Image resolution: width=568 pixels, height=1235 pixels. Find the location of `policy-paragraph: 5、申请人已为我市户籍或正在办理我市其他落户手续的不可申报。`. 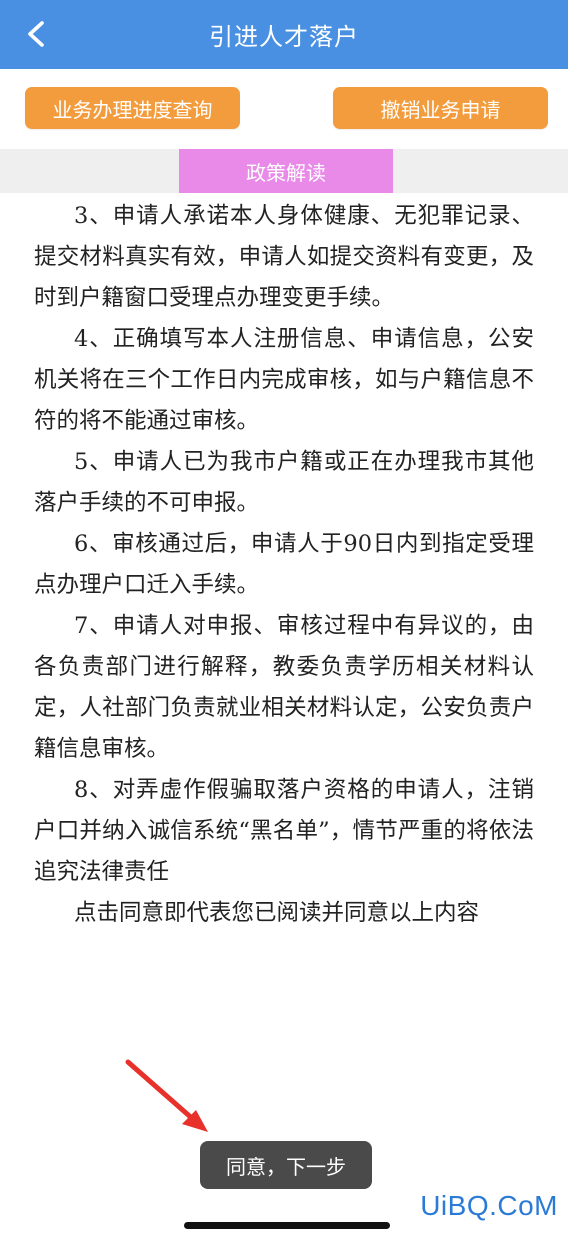

policy-paragraph: 5、申请人已为我市户籍或正在办理我市其他落户手续的不可申报。 is located at coordinates (284, 482).